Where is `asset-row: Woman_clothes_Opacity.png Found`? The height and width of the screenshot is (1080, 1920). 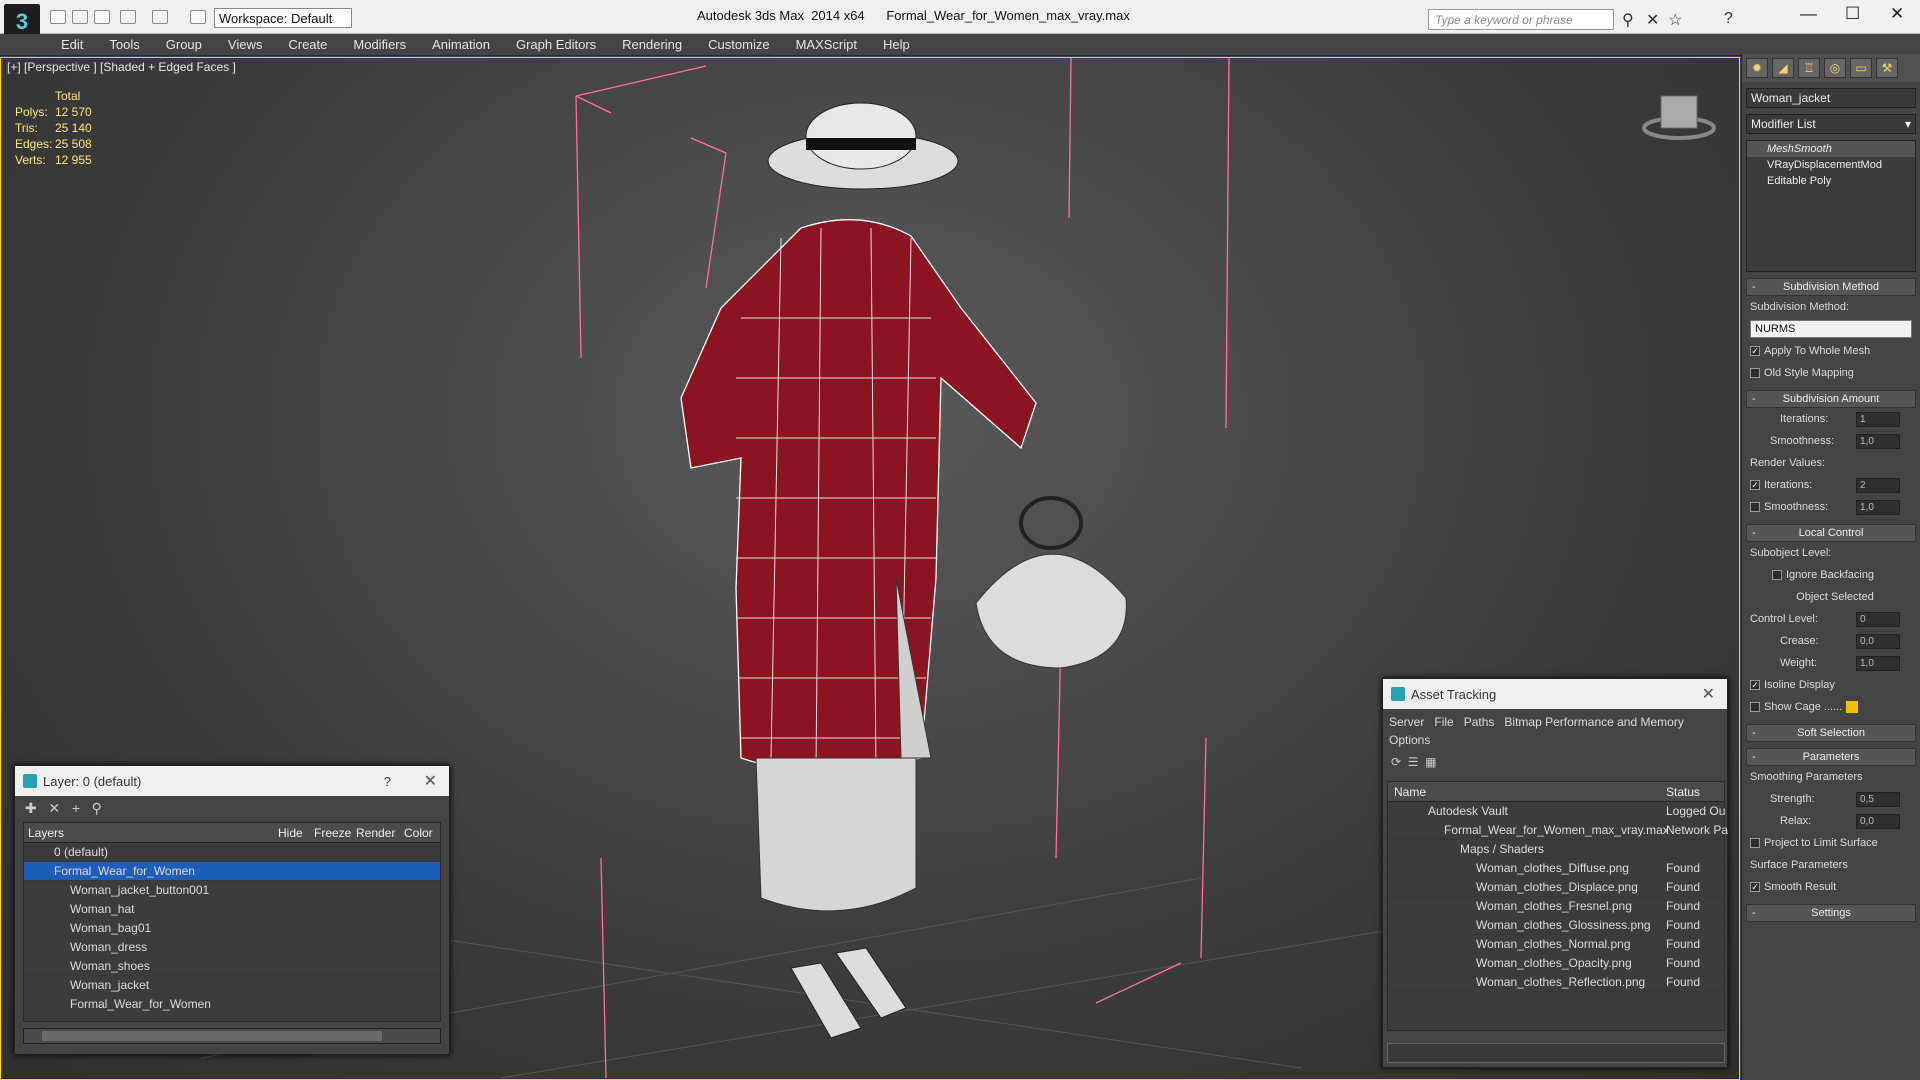
asset-row: Woman_clothes_Opacity.png Found is located at coordinates (1556, 963).